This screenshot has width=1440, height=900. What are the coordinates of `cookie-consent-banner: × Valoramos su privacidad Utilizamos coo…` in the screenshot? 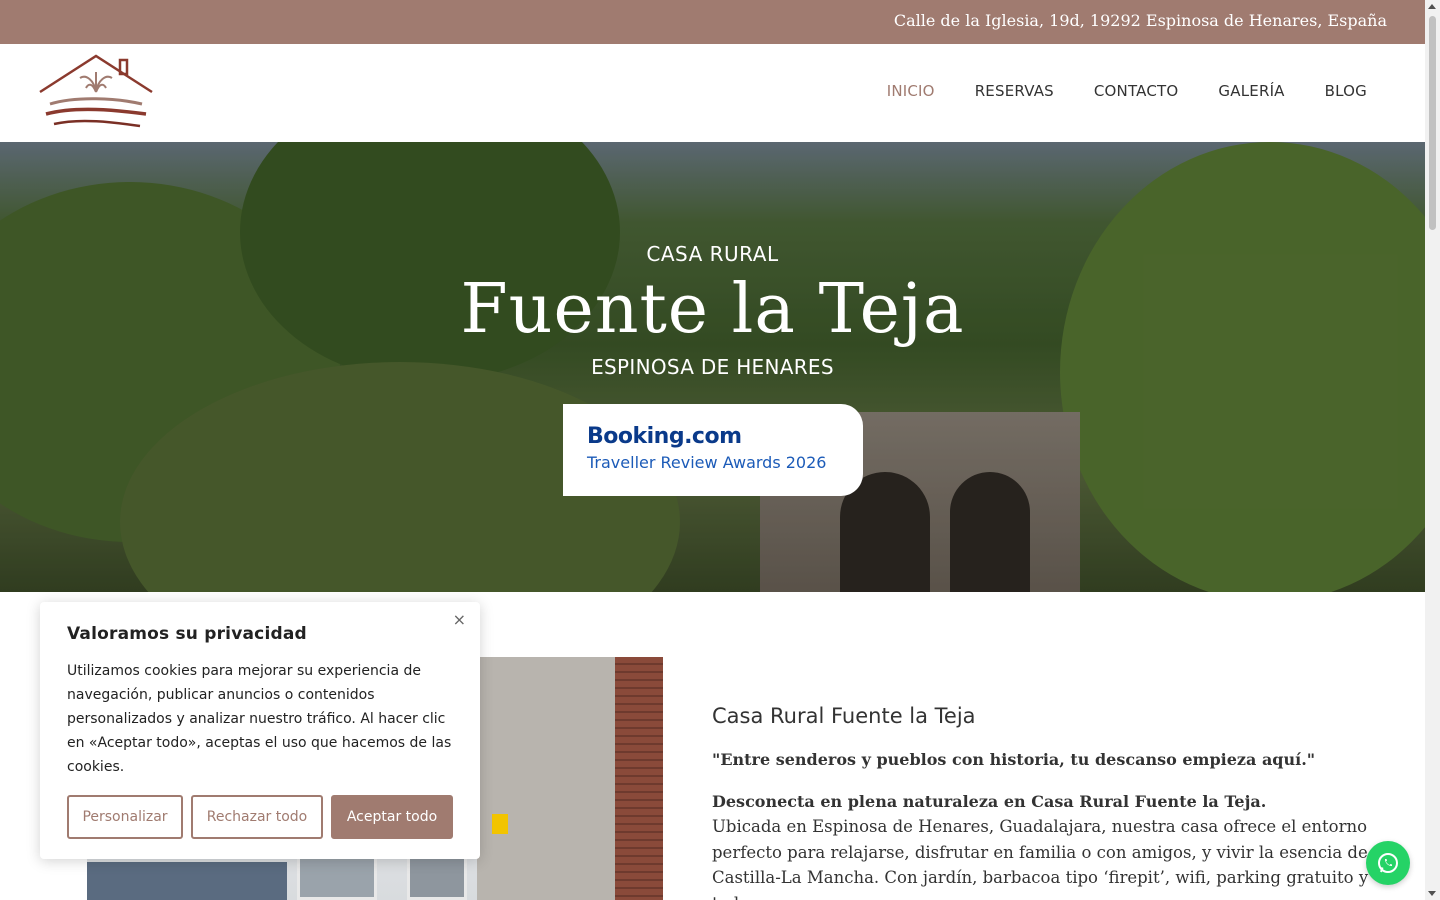 It's located at (260, 730).